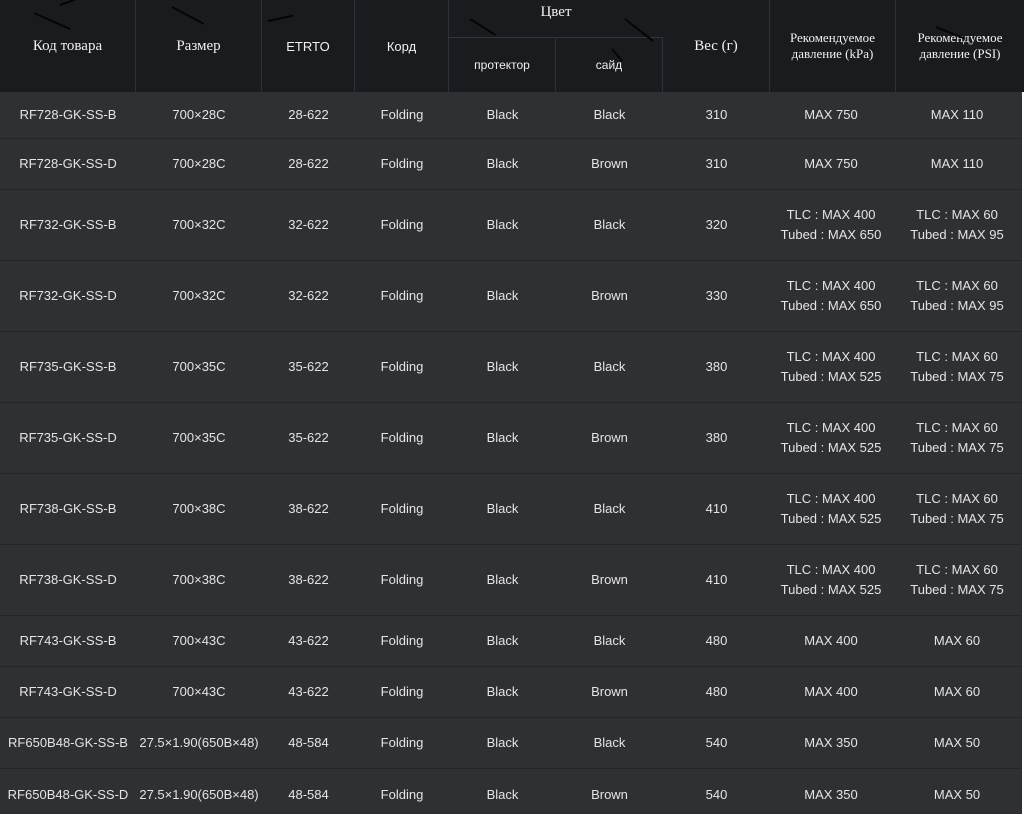 The width and height of the screenshot is (1024, 820). Describe the element at coordinates (308, 114) in the screenshot. I see `cell-etrto: 28-622` at that location.